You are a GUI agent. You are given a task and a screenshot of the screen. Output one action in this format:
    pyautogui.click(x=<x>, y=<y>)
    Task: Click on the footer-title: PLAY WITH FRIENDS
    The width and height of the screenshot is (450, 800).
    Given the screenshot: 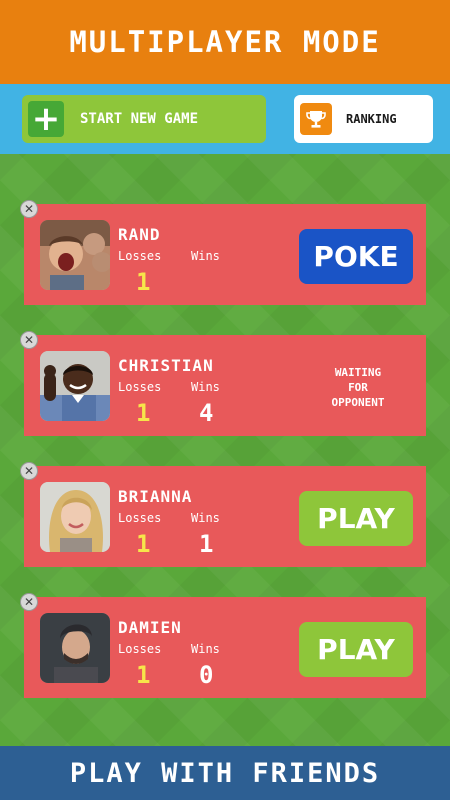 What is the action you would take?
    pyautogui.click(x=225, y=773)
    